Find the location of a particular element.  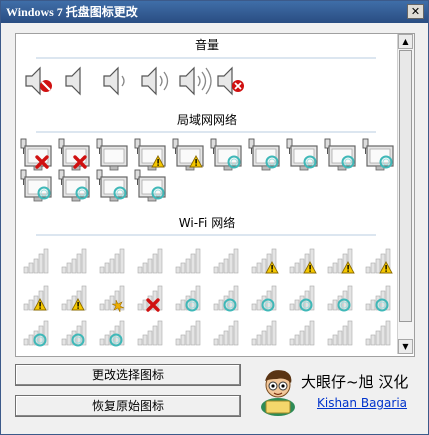

translator-credit: 大眼仔~旭 汉化 is located at coordinates (355, 382).